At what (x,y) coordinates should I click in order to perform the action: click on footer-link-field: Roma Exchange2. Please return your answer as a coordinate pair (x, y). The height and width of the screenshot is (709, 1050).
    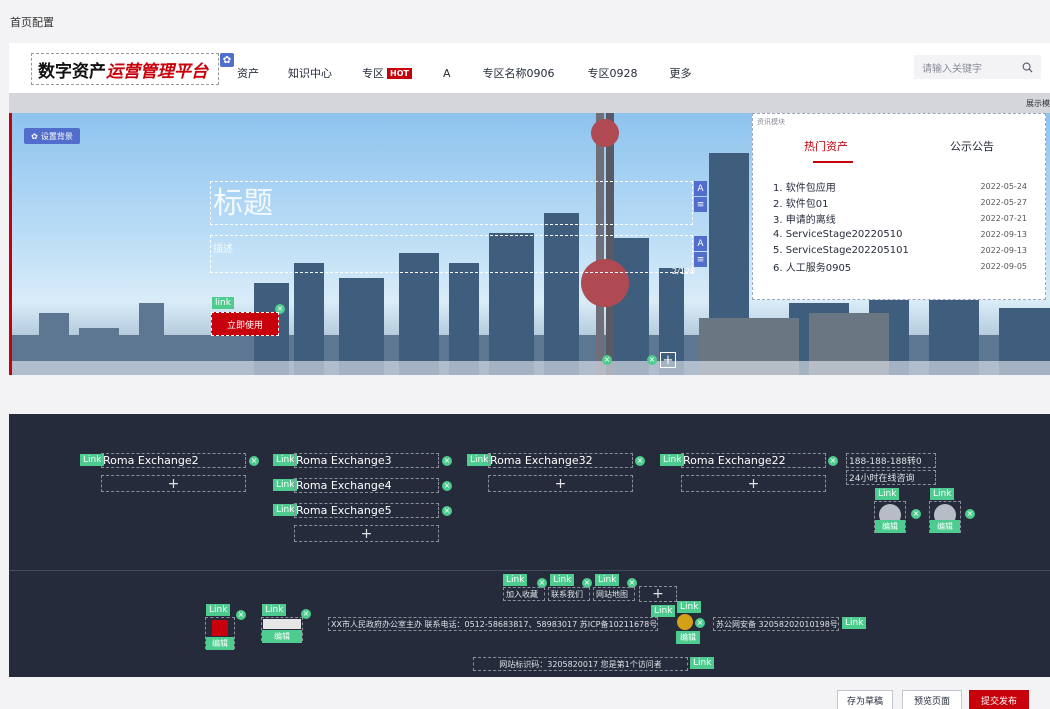
    Looking at the image, I should click on (173, 460).